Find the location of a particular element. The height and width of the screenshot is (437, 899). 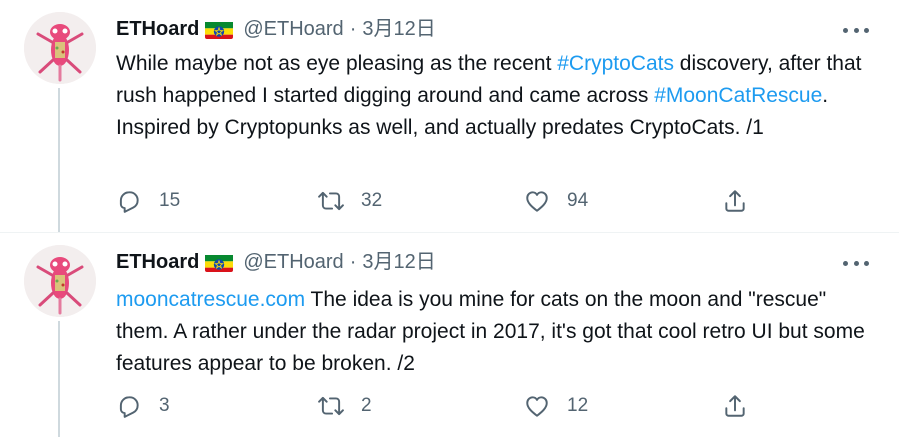

website-link: mooncatrescue.com is located at coordinates (210, 299).